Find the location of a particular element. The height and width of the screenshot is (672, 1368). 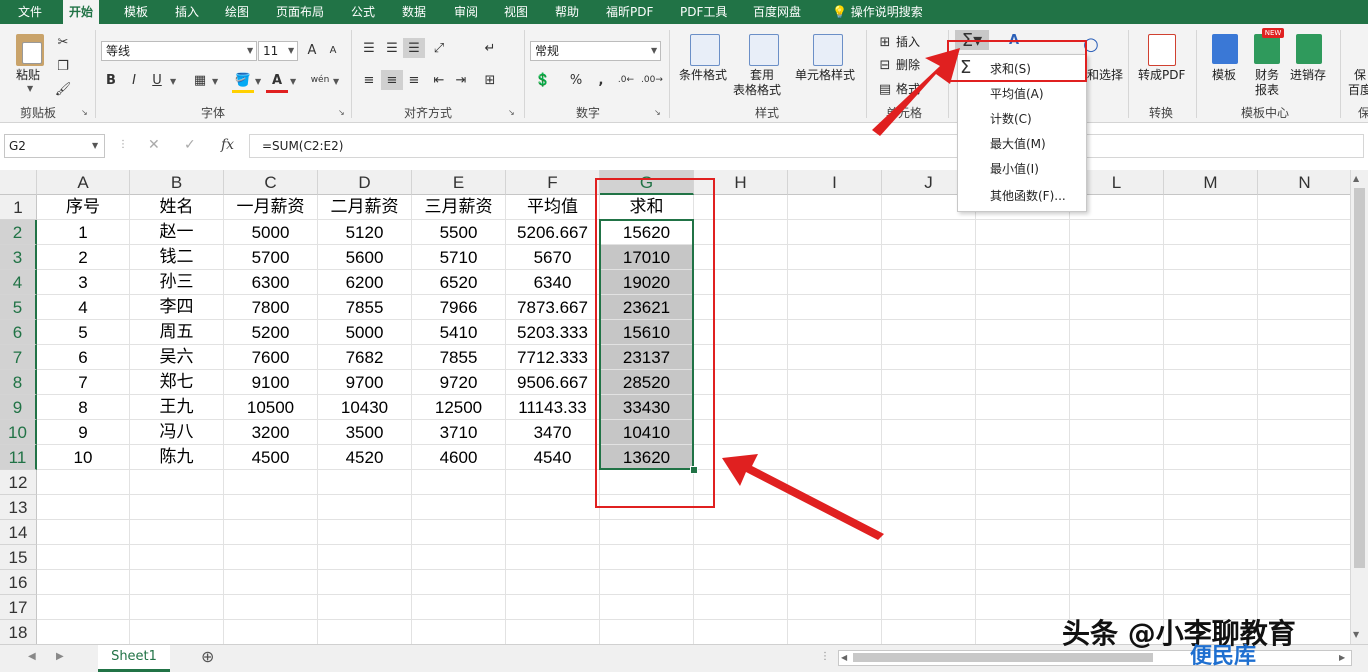

arrow-up-icon is located at coordinates (916, 92).